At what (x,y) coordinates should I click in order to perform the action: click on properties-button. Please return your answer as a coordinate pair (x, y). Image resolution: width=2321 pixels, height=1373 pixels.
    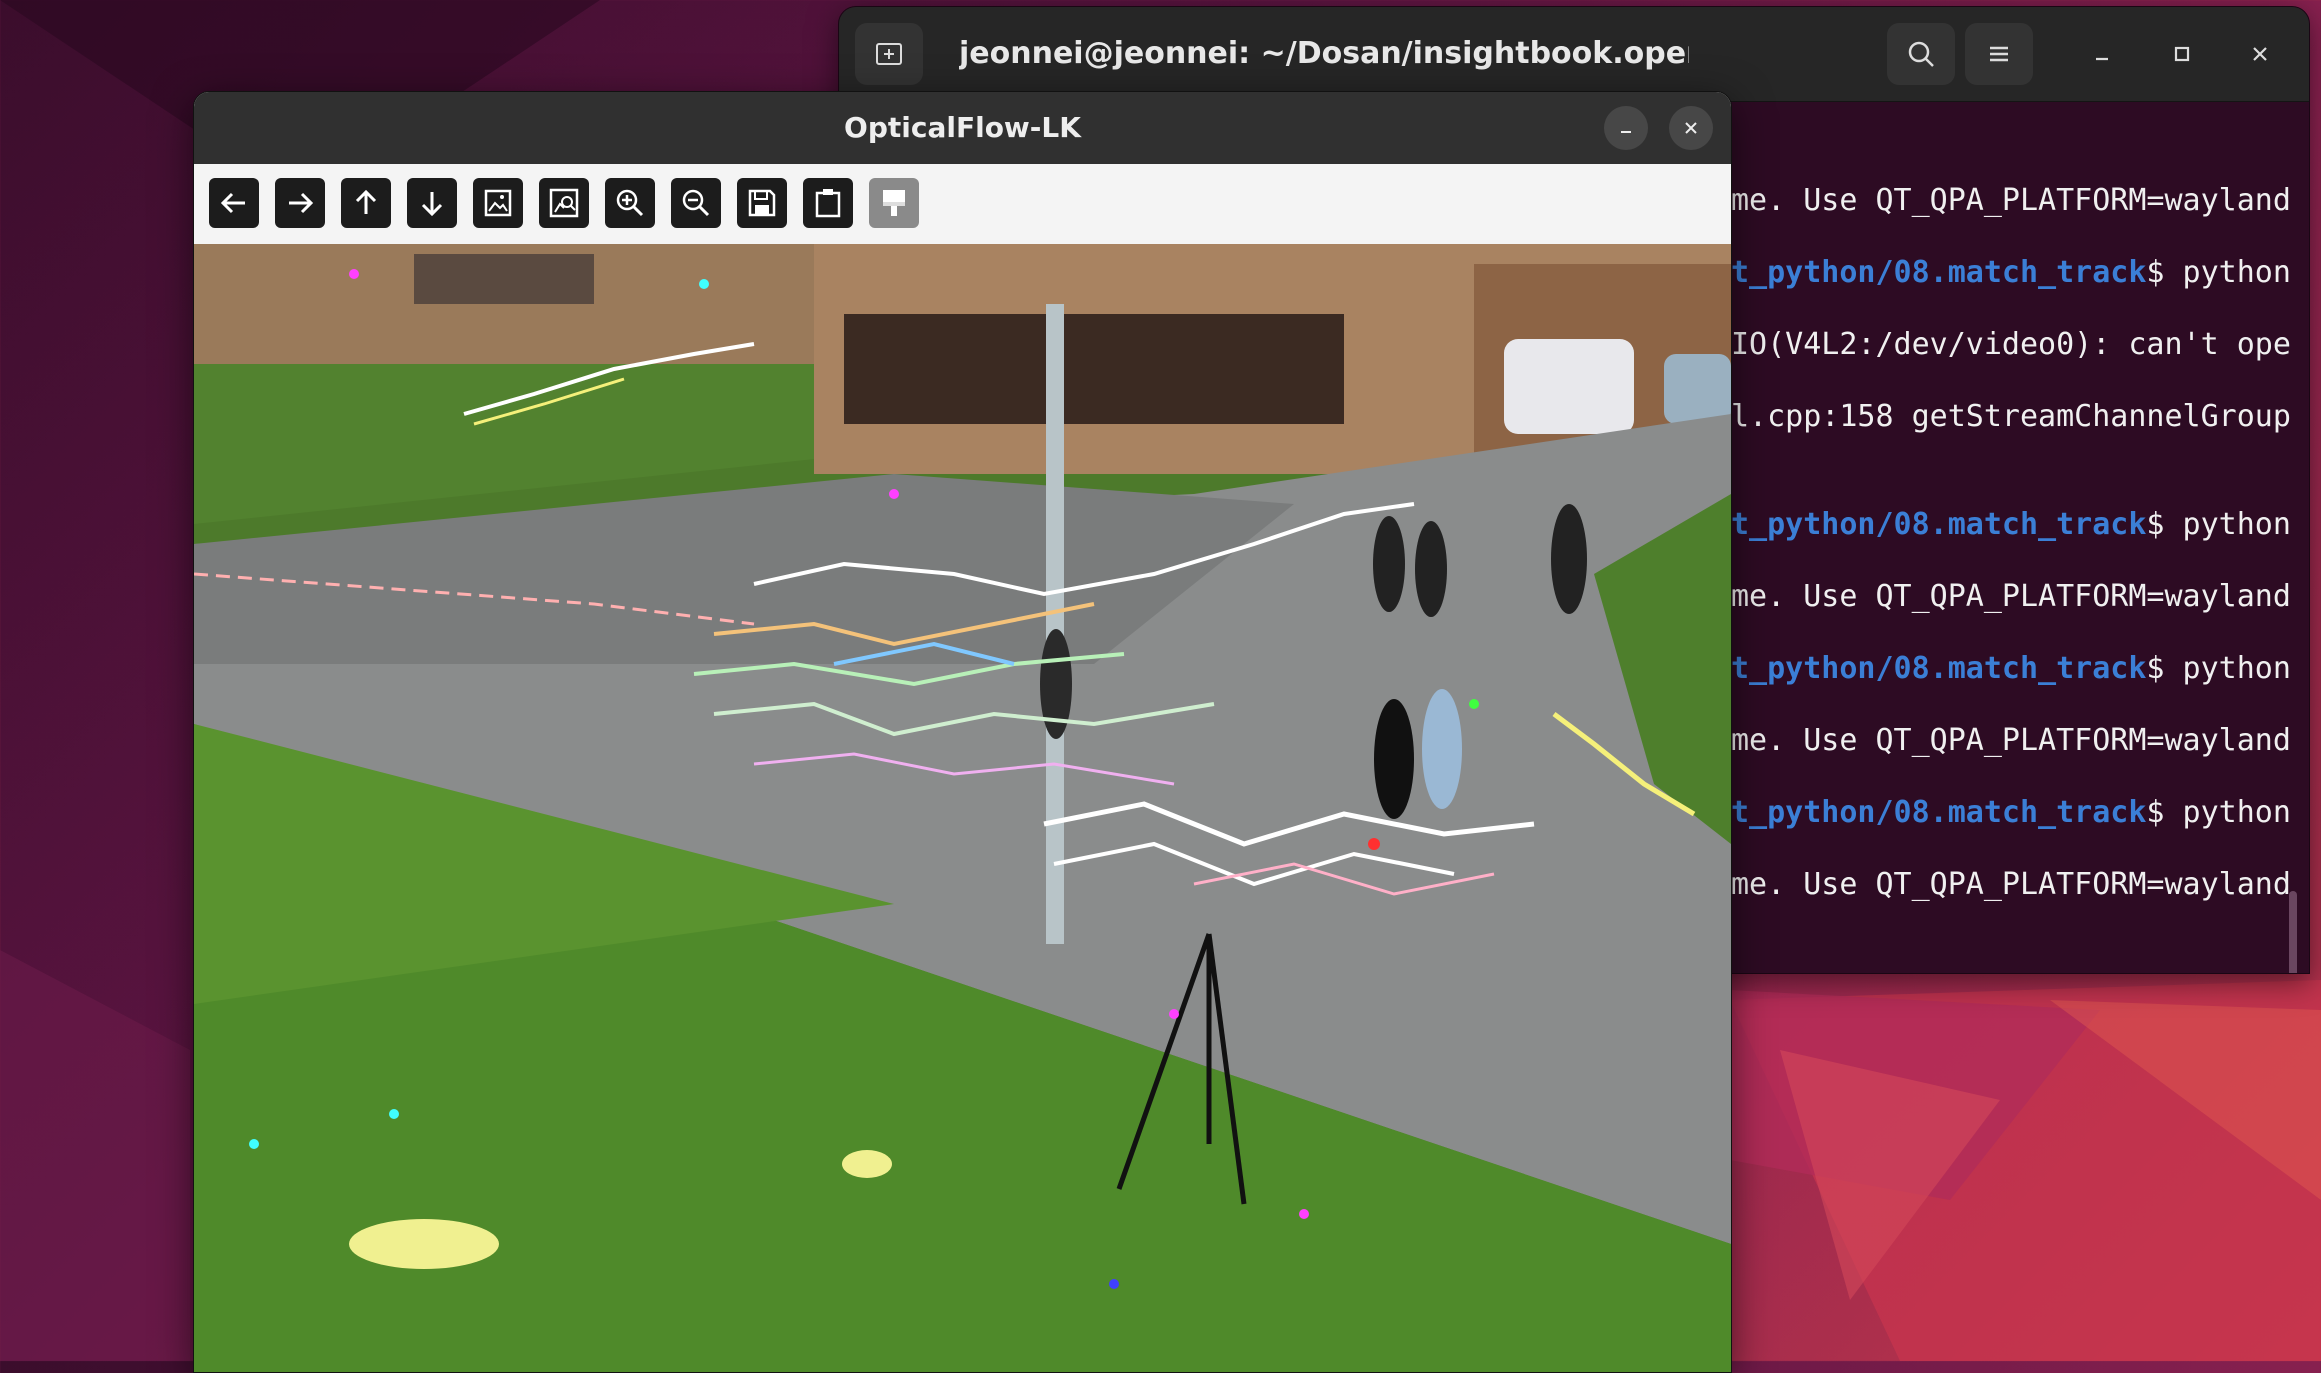
    Looking at the image, I should click on (894, 203).